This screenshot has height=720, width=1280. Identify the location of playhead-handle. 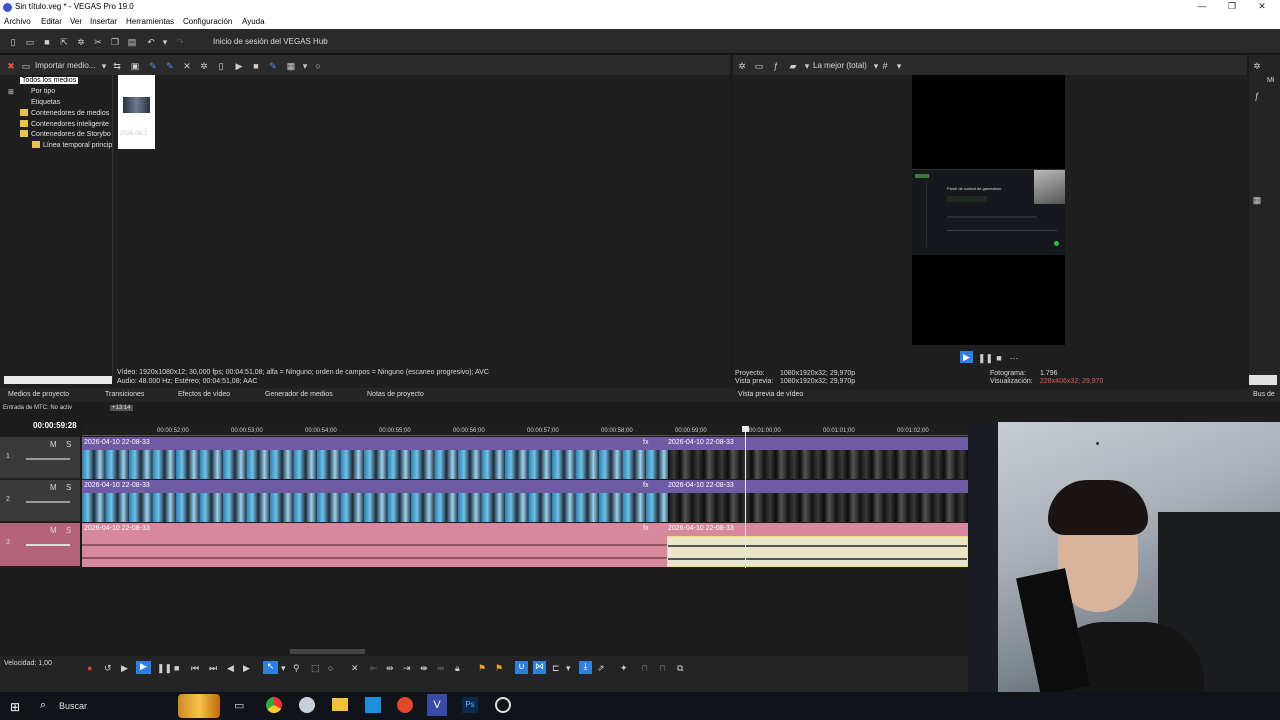
(745, 429).